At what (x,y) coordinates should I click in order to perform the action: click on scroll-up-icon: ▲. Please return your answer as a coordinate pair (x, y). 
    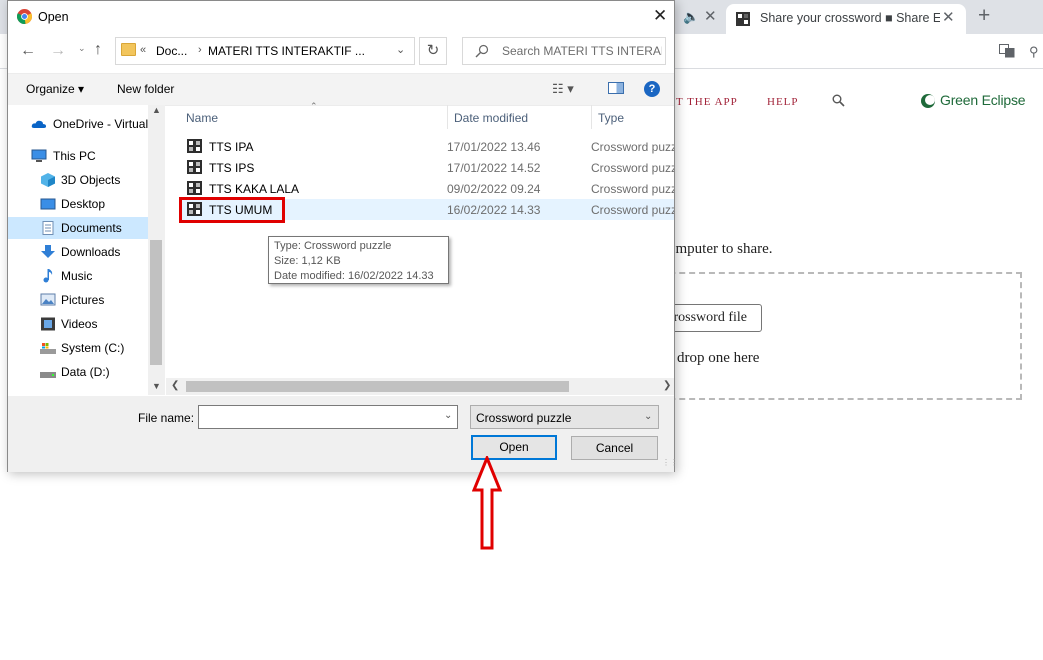
    Looking at the image, I should click on (156, 110).